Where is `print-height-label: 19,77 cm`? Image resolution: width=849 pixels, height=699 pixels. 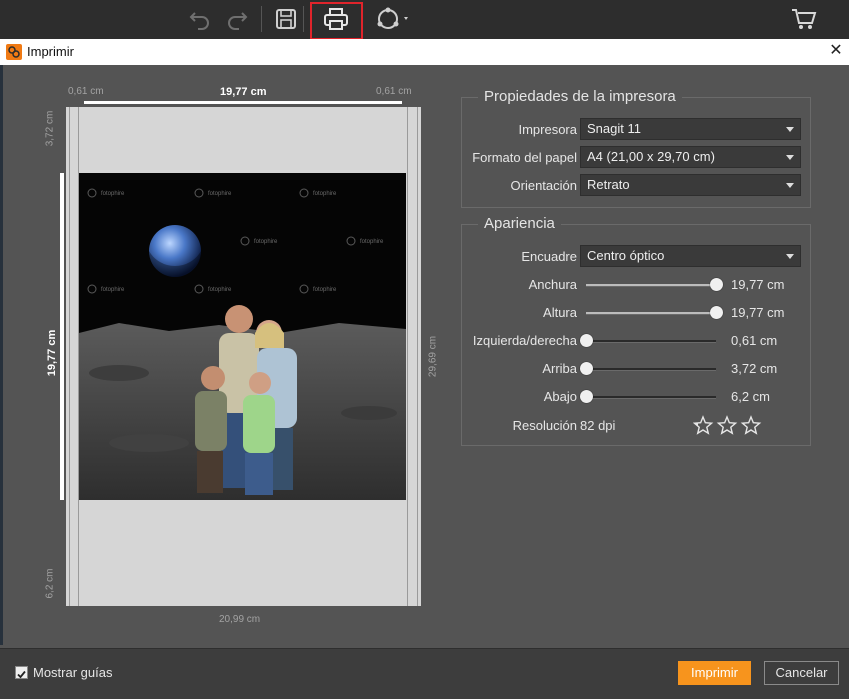
print-height-label: 19,77 cm is located at coordinates (52, 353).